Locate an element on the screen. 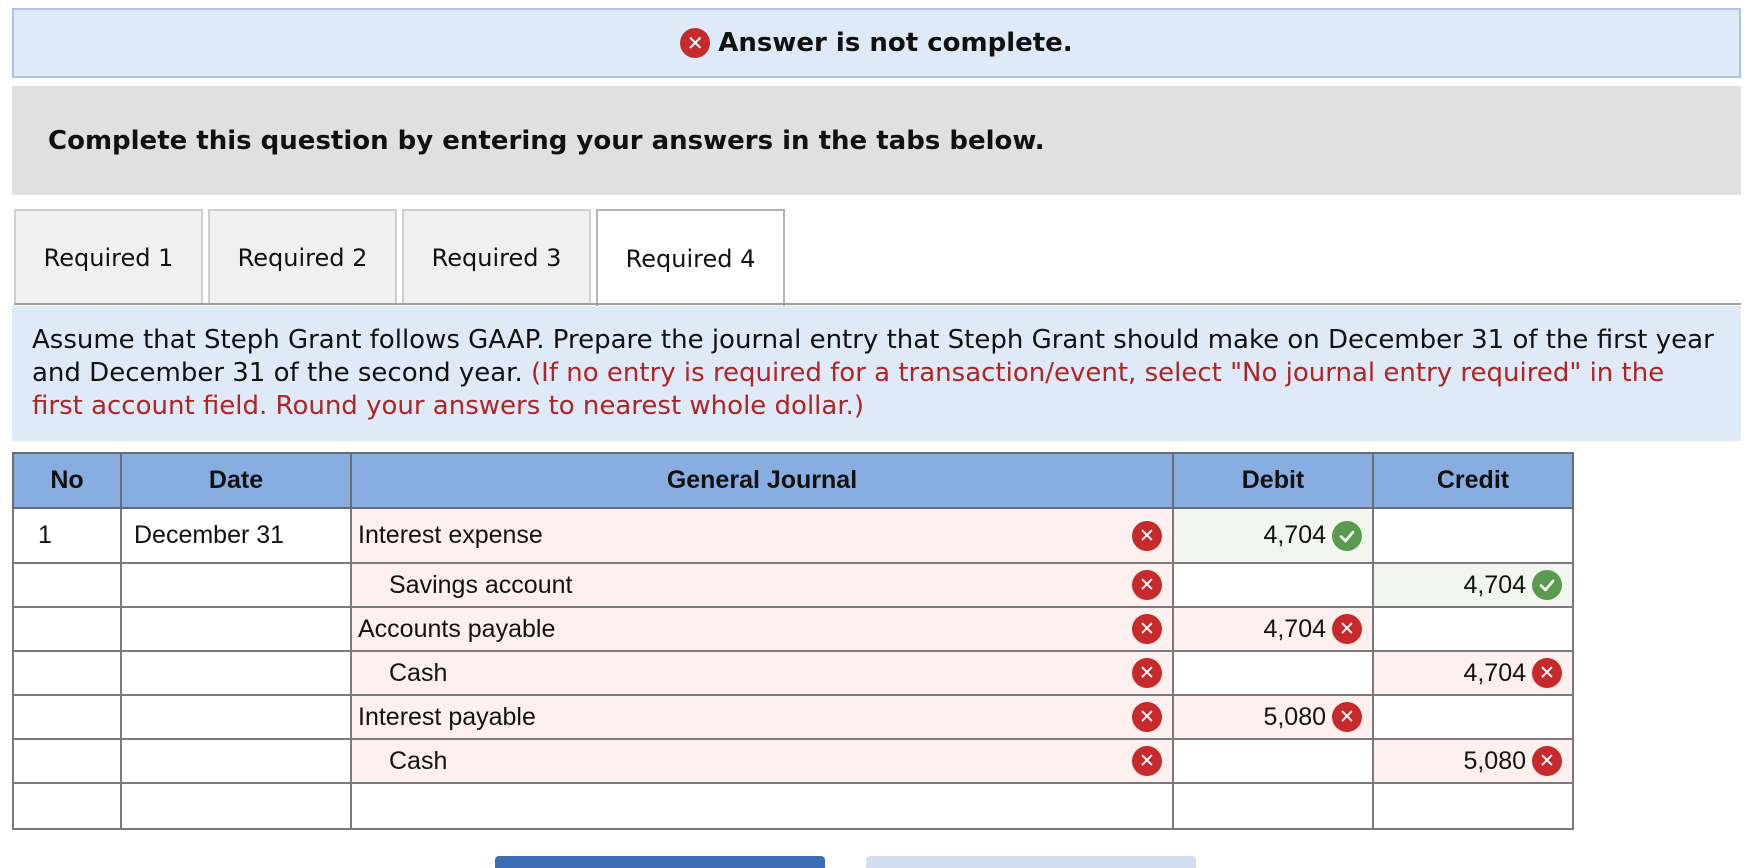 The width and height of the screenshot is (1764, 868). next-button is located at coordinates (1031, 862).